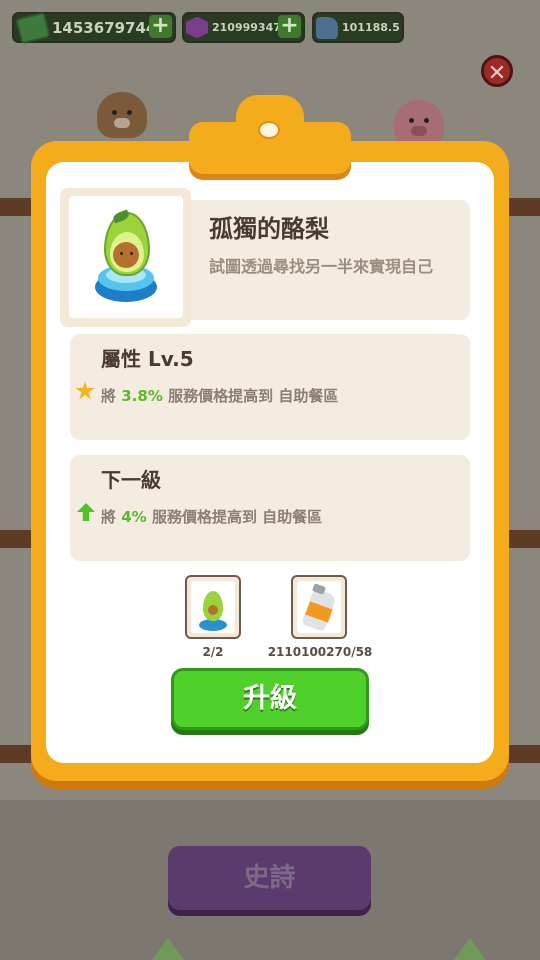 Image resolution: width=540 pixels, height=960 pixels. What do you see at coordinates (243, 27) in the screenshot?
I see `gem-counter: 2109993472 +` at bounding box center [243, 27].